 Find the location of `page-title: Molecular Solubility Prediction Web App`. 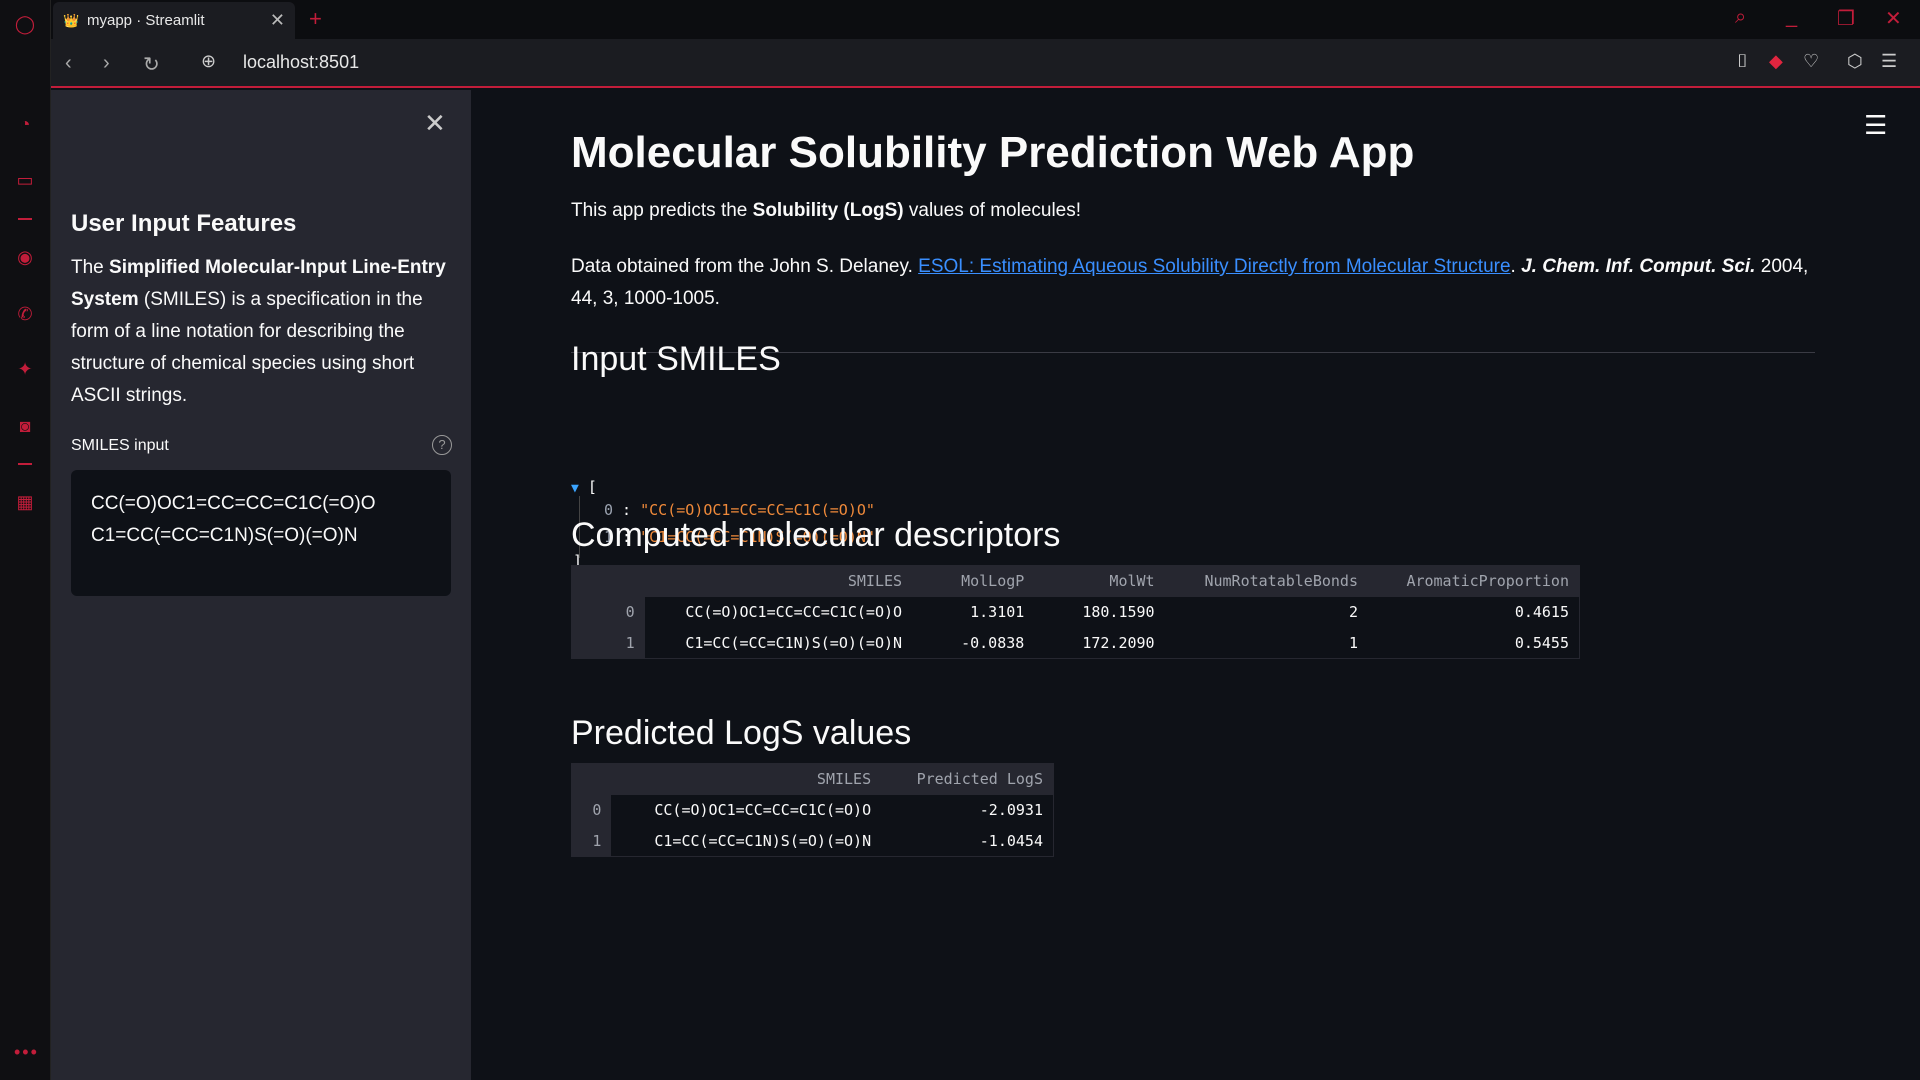

page-title: Molecular Solubility Prediction Web App is located at coordinates (993, 152).